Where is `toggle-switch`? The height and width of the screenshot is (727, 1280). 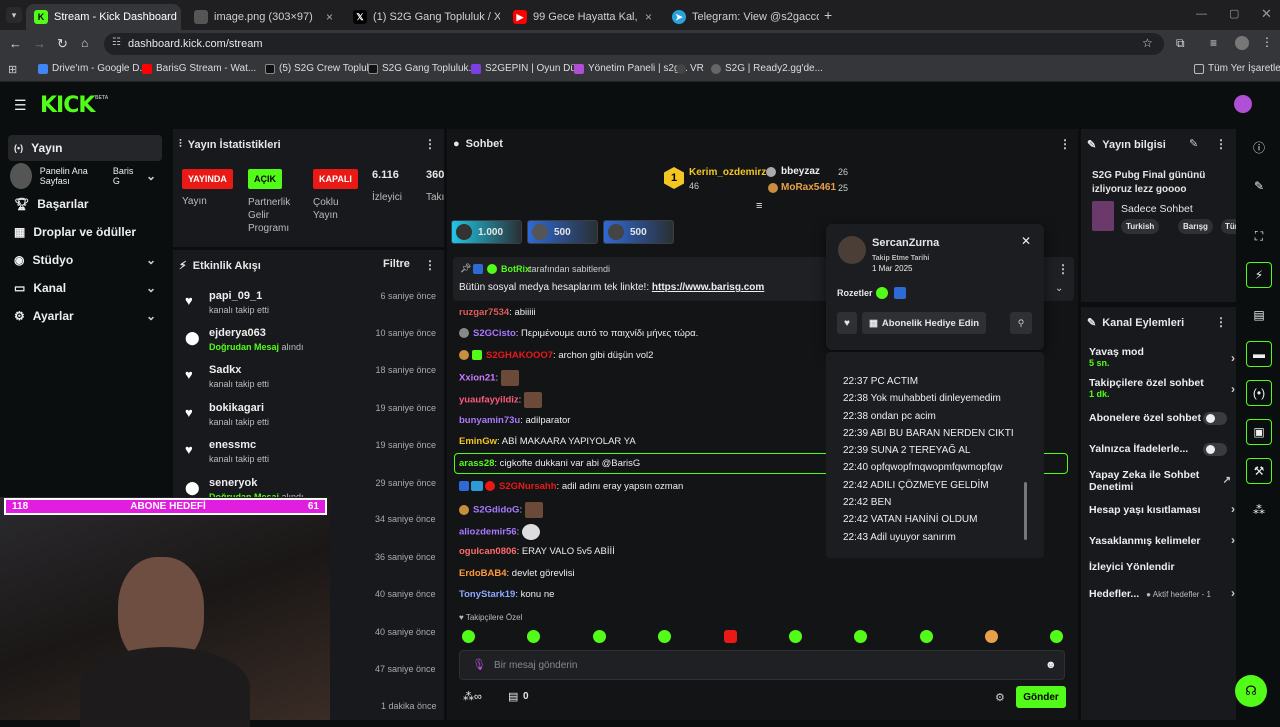 toggle-switch is located at coordinates (1215, 418).